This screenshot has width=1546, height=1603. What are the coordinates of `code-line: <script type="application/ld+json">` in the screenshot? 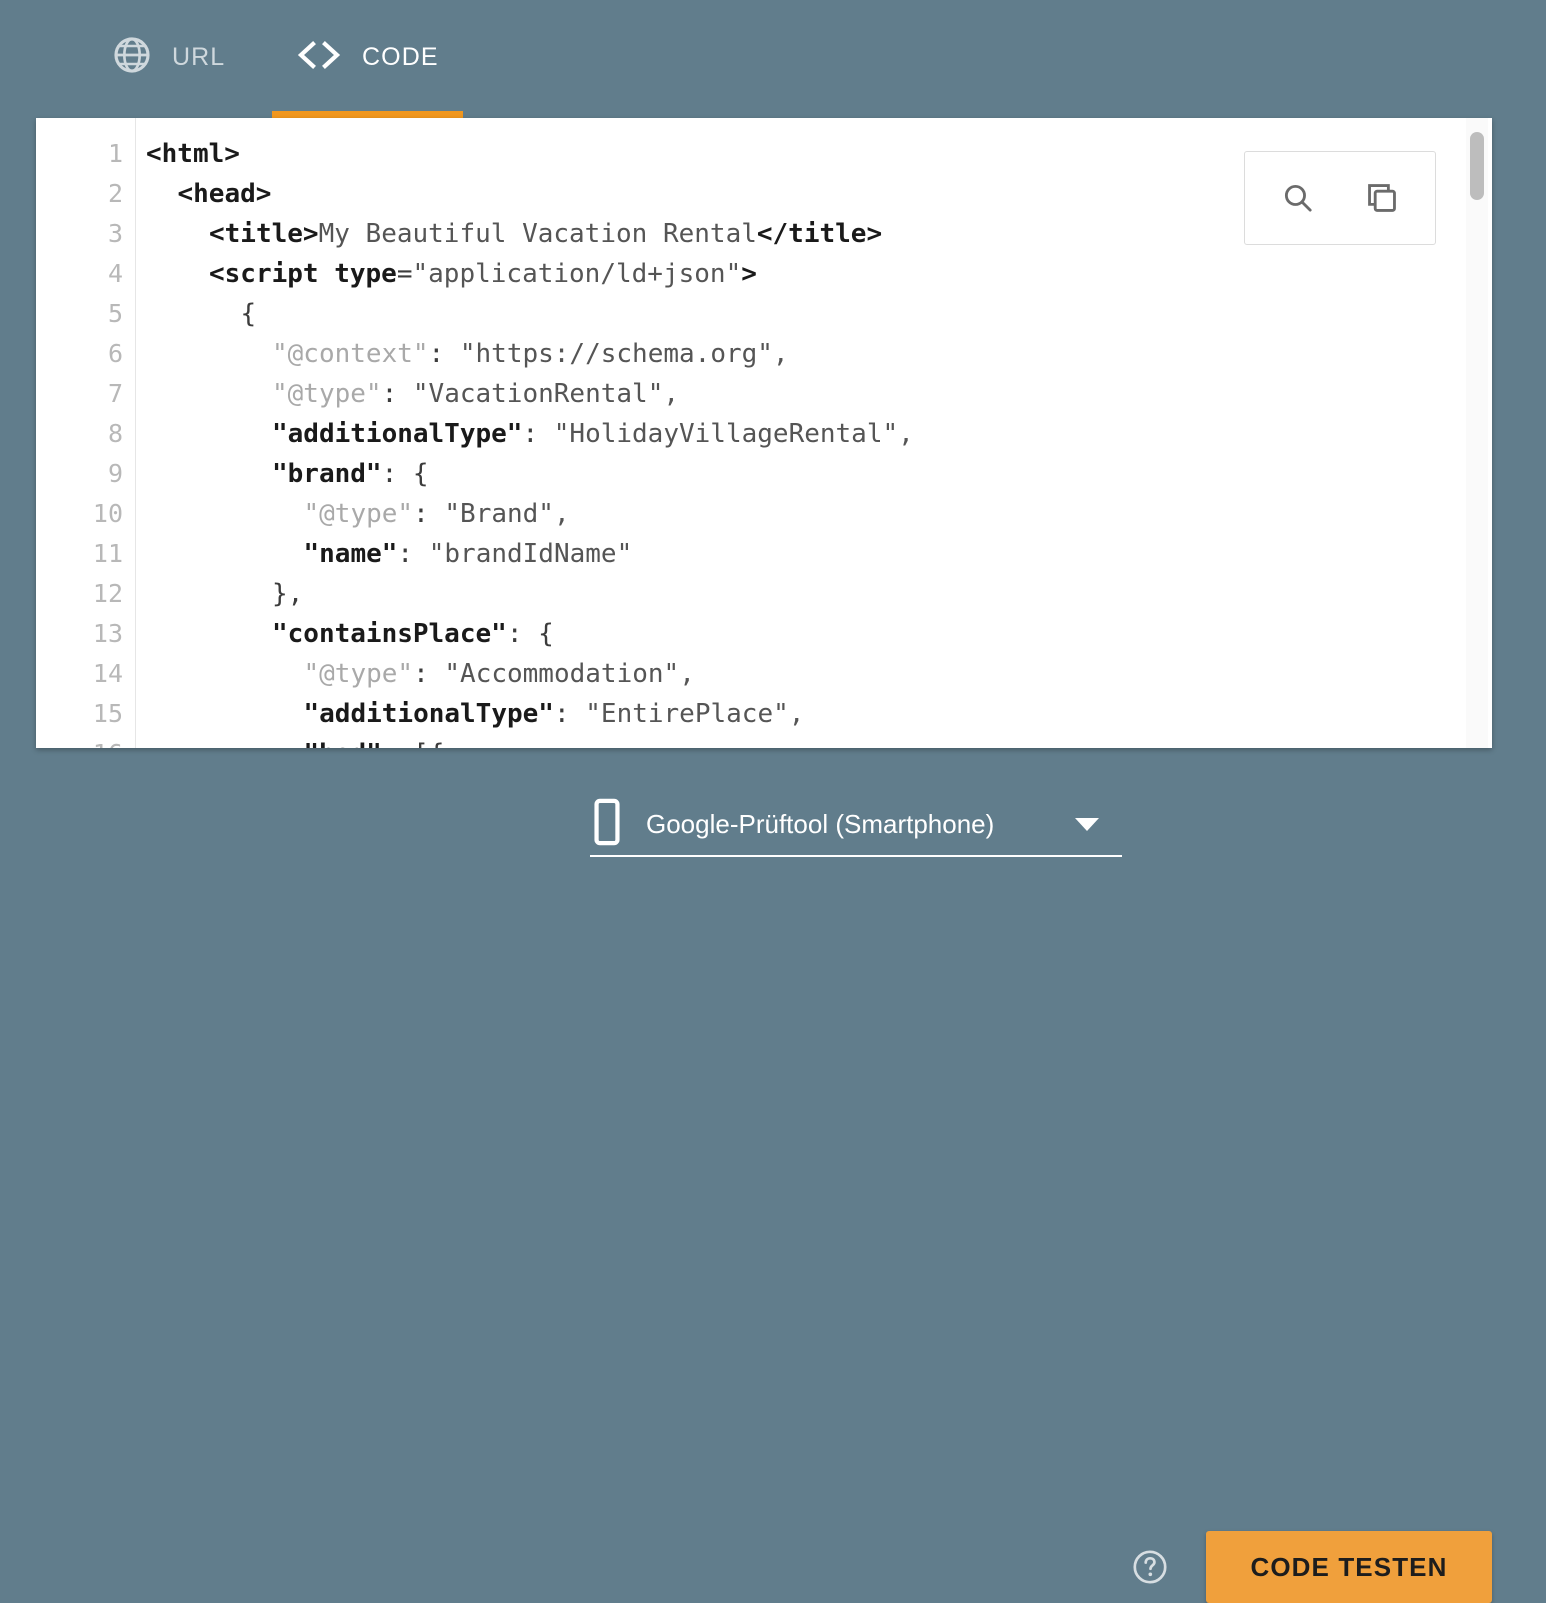 It's located at (451, 274).